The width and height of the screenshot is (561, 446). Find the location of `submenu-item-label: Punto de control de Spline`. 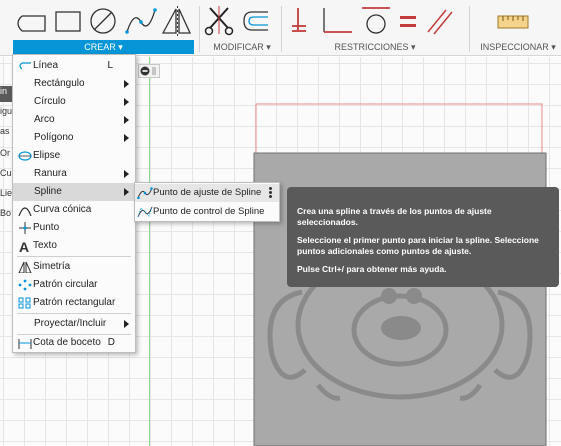

submenu-item-label: Punto de control de Spline is located at coordinates (209, 211).